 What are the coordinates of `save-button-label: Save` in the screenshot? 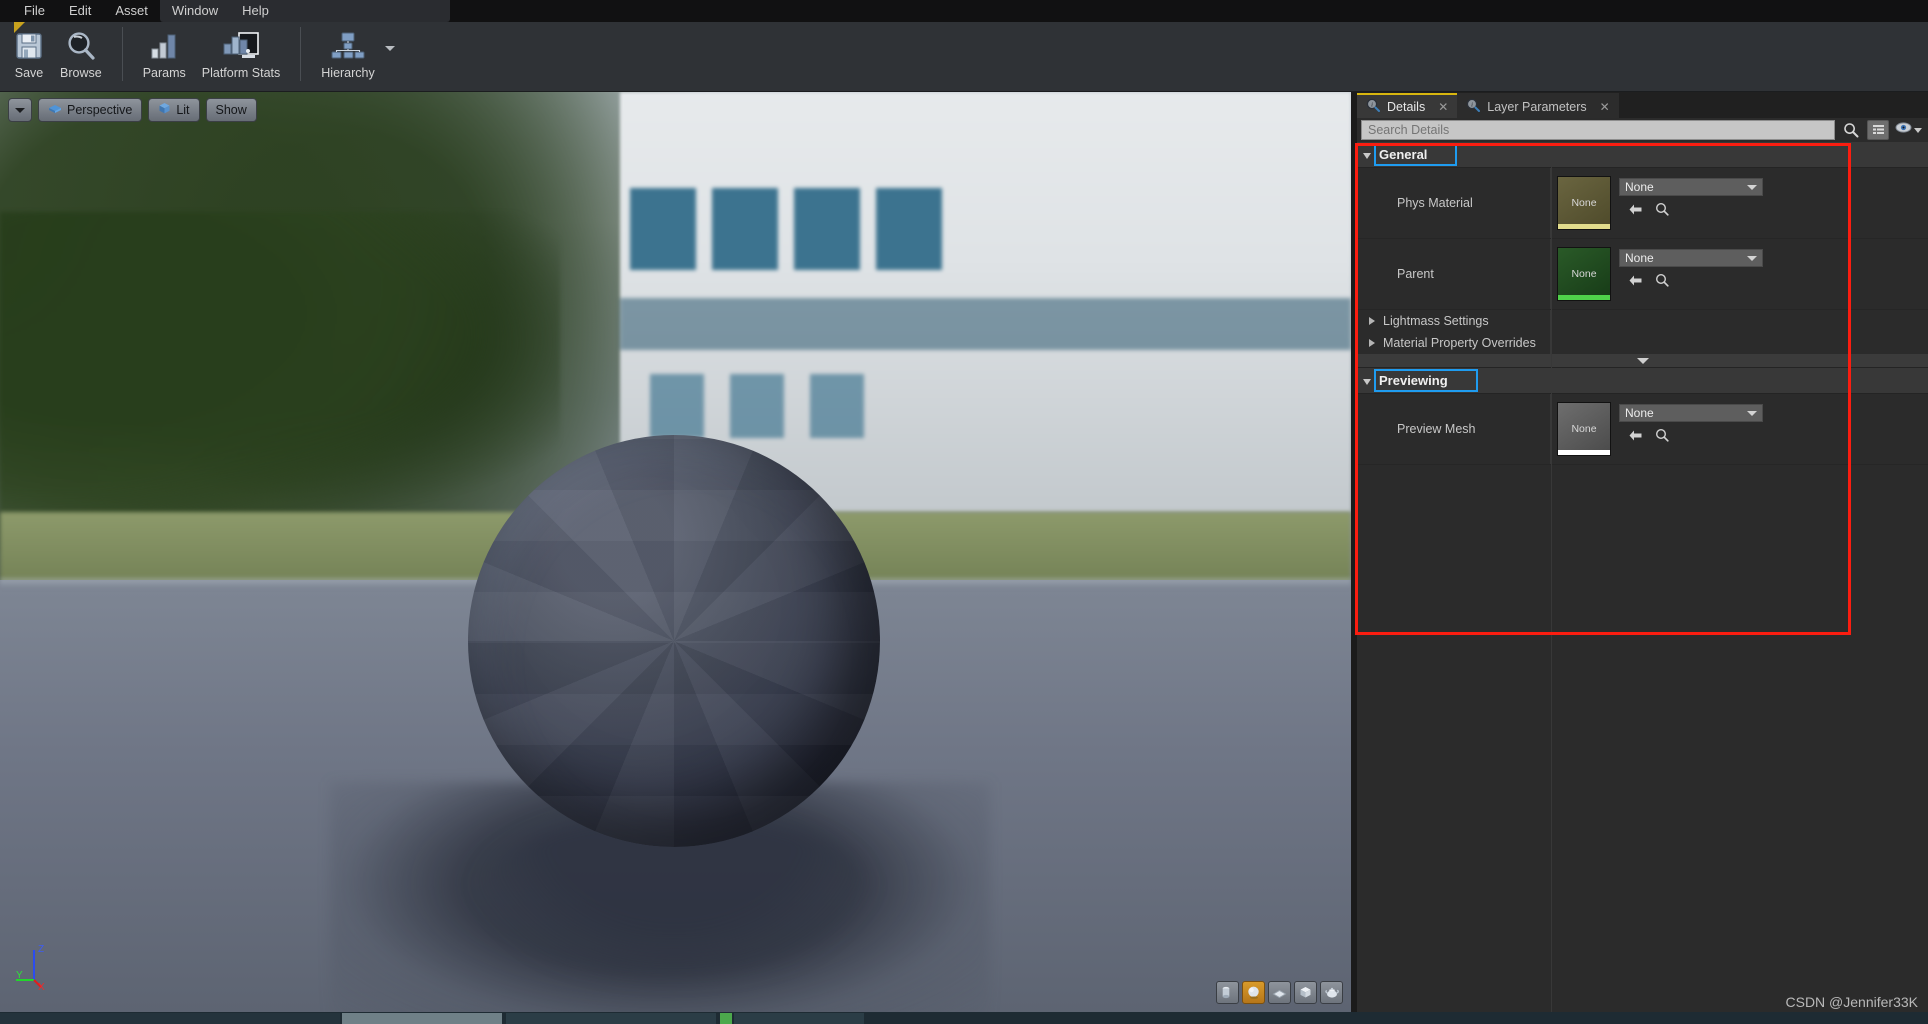 It's located at (29, 73).